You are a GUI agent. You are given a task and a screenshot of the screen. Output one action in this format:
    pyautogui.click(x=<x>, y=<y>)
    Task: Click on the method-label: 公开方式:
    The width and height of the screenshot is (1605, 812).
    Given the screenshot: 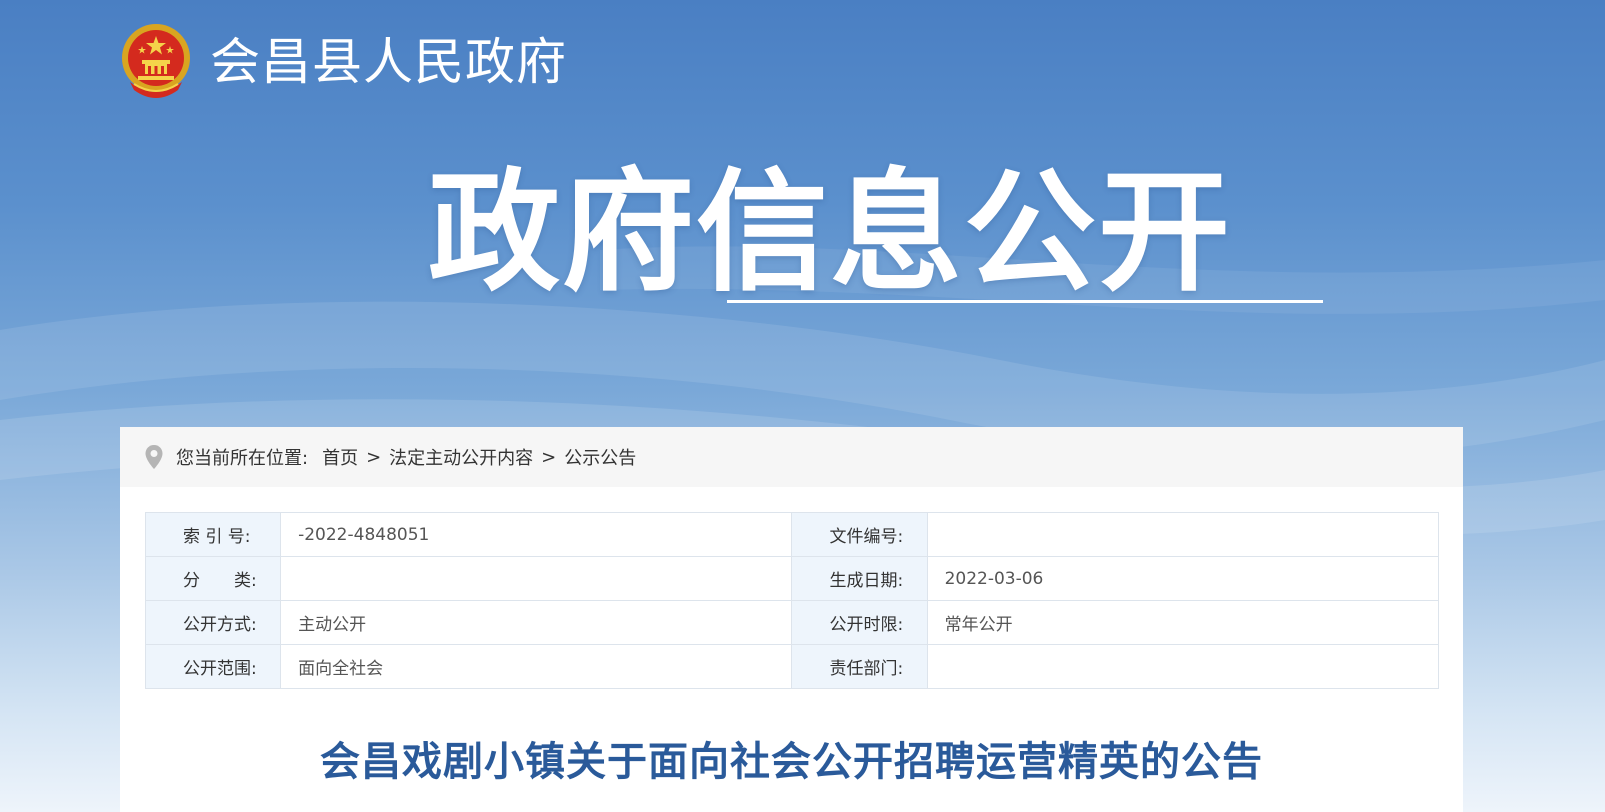 What is the action you would take?
    pyautogui.click(x=213, y=622)
    